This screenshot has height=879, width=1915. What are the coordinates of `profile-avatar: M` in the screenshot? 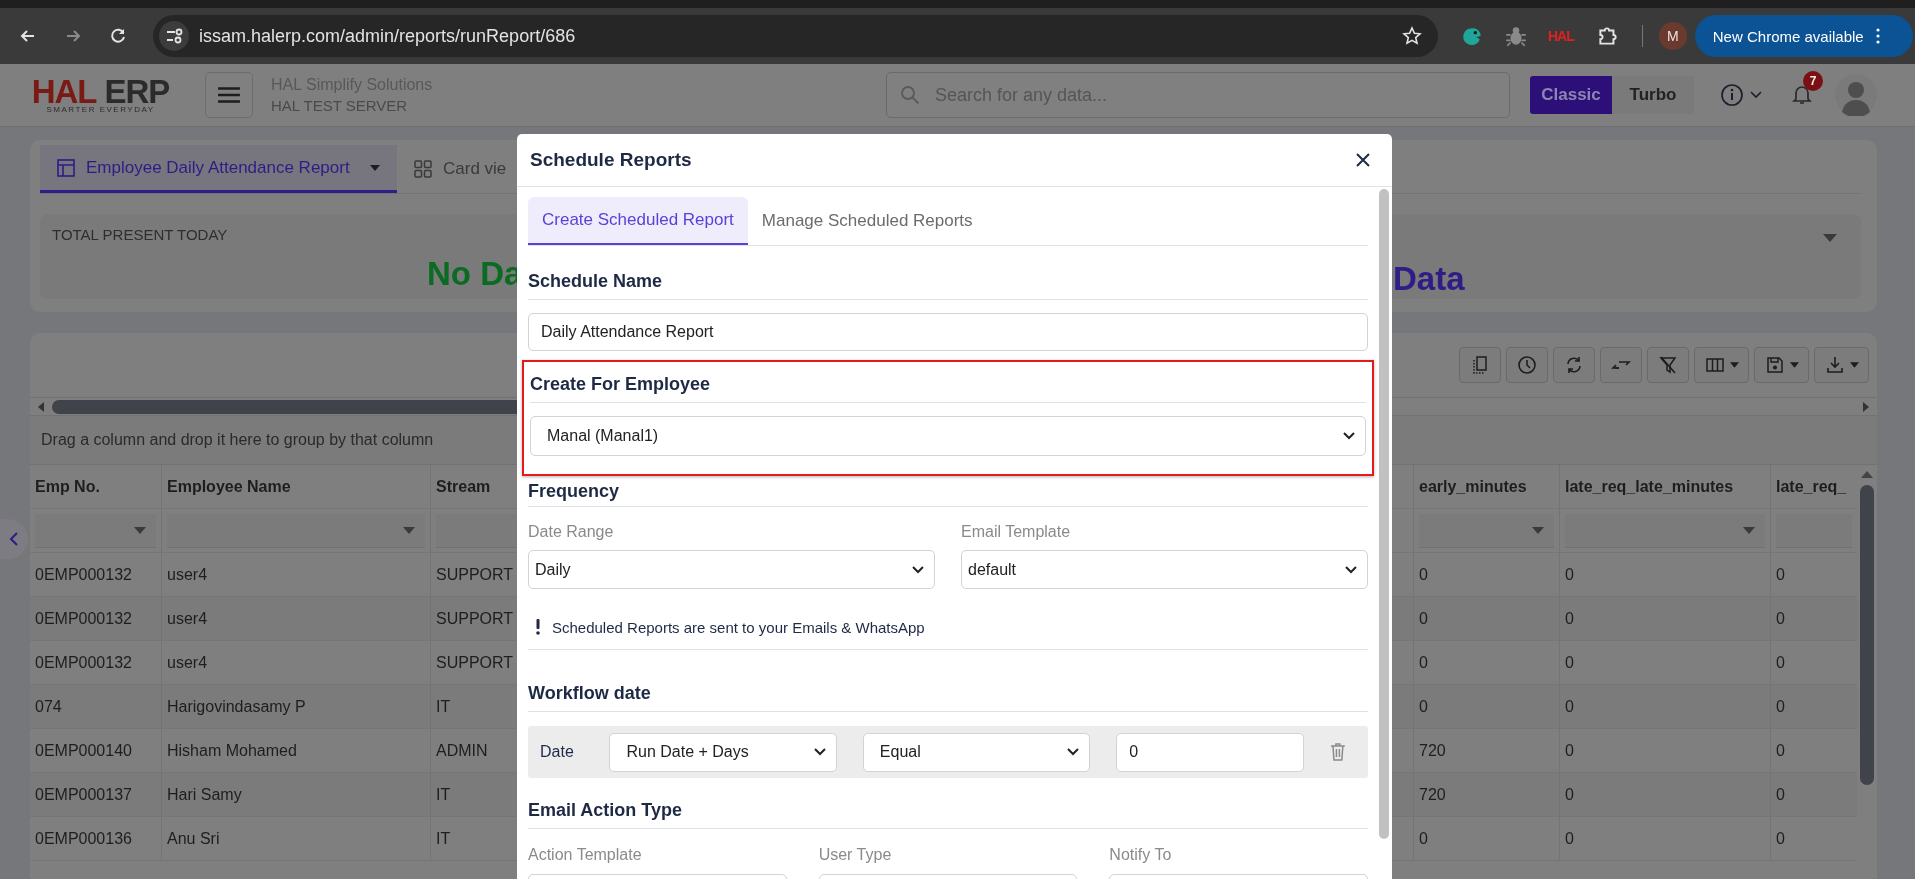 It's located at (1672, 36).